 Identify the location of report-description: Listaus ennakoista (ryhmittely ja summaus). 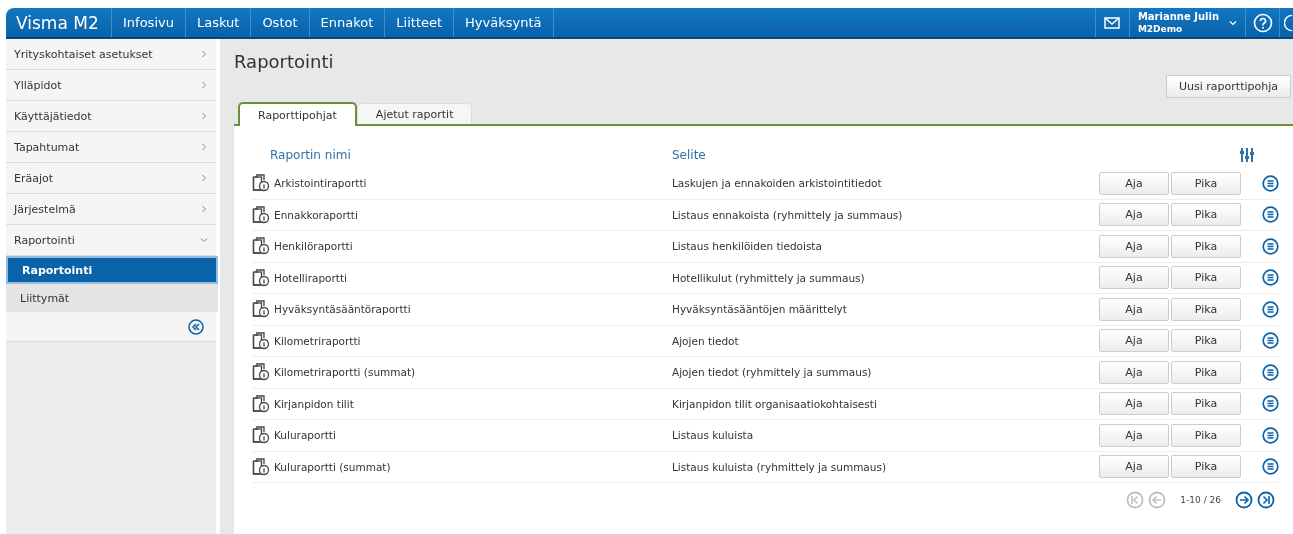
(788, 214).